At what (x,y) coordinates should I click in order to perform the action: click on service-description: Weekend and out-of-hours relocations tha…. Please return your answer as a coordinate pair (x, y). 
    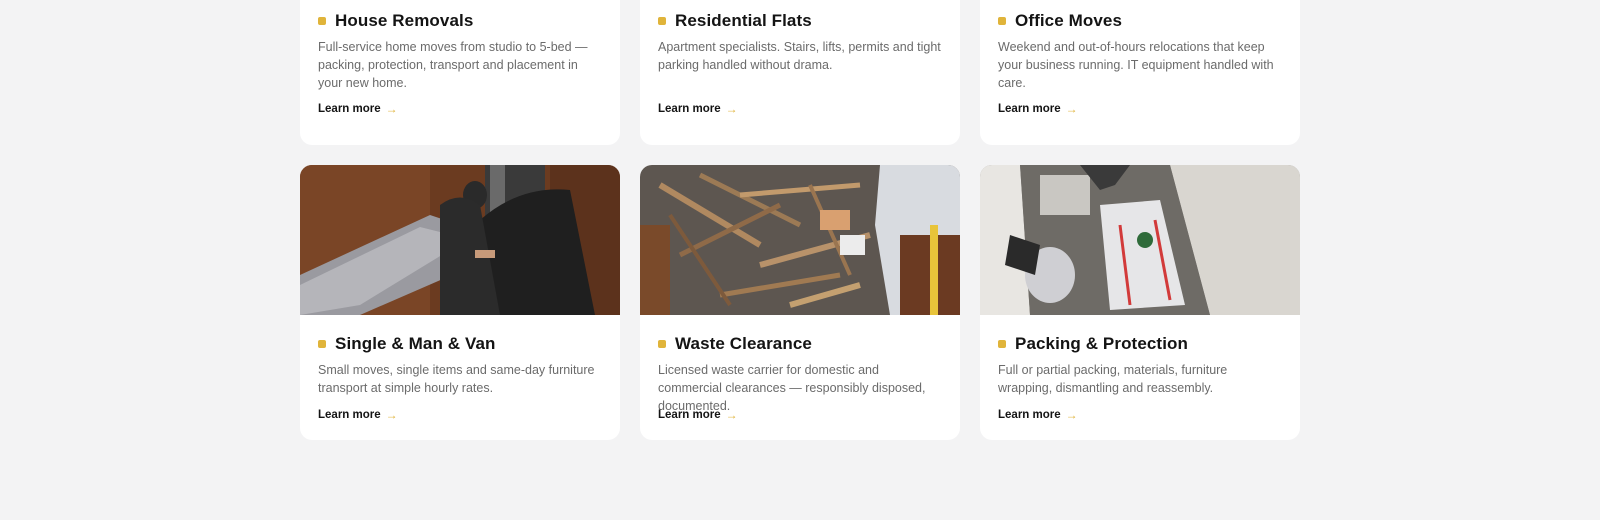
    Looking at the image, I should click on (1136, 65).